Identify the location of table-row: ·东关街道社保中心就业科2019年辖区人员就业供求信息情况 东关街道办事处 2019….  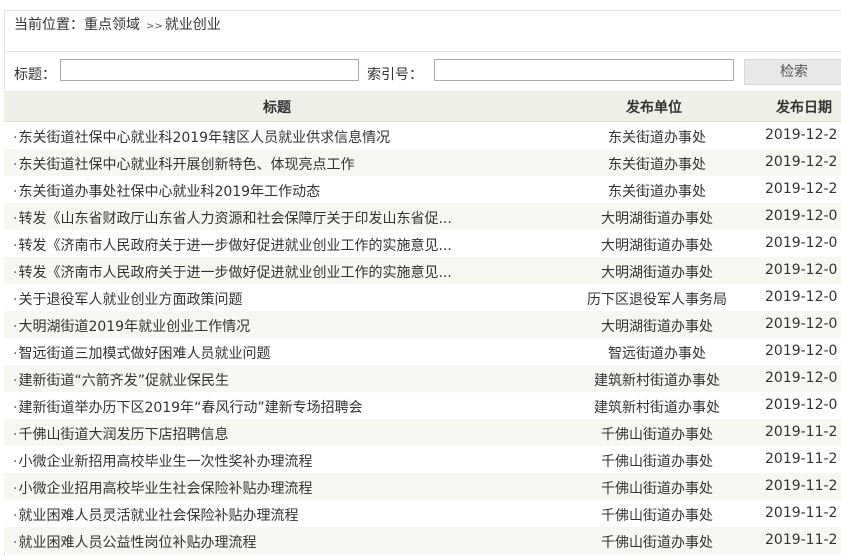
(422, 135).